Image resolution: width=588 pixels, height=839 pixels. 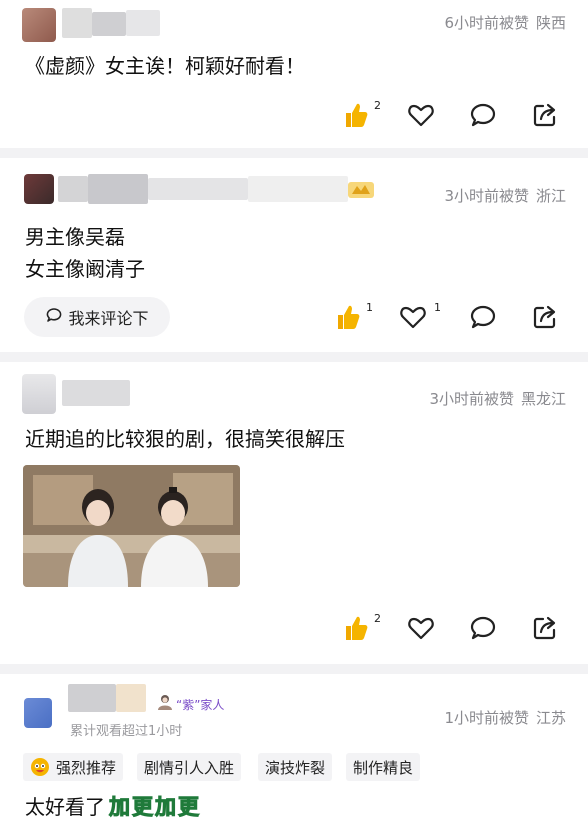 I want to click on comment-meta: 6小时前被赞 陕西, so click(x=505, y=22).